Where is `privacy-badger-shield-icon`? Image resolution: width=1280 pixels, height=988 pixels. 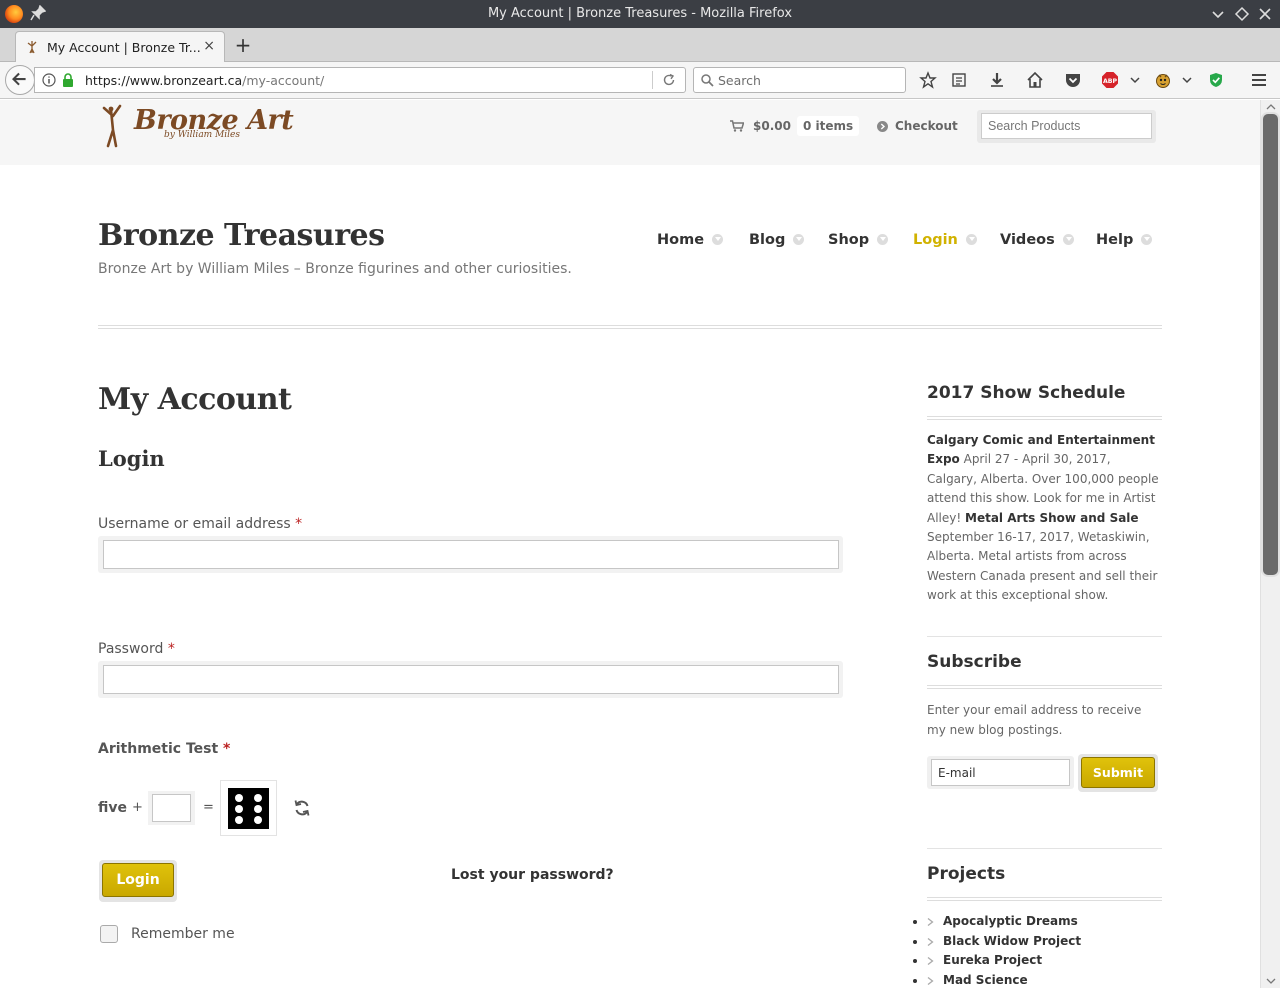 privacy-badger-shield-icon is located at coordinates (1216, 80).